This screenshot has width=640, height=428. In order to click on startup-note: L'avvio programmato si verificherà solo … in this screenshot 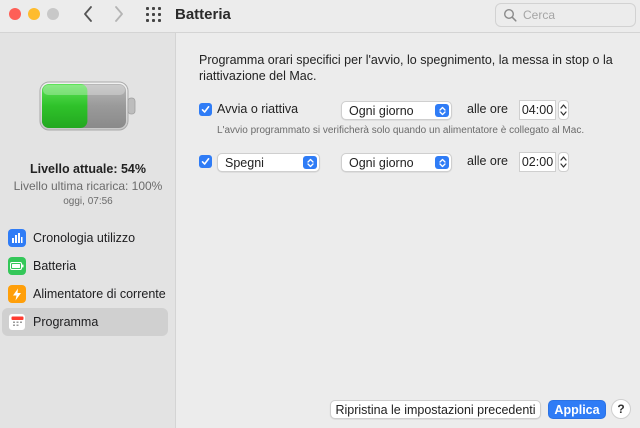, I will do `click(401, 130)`.